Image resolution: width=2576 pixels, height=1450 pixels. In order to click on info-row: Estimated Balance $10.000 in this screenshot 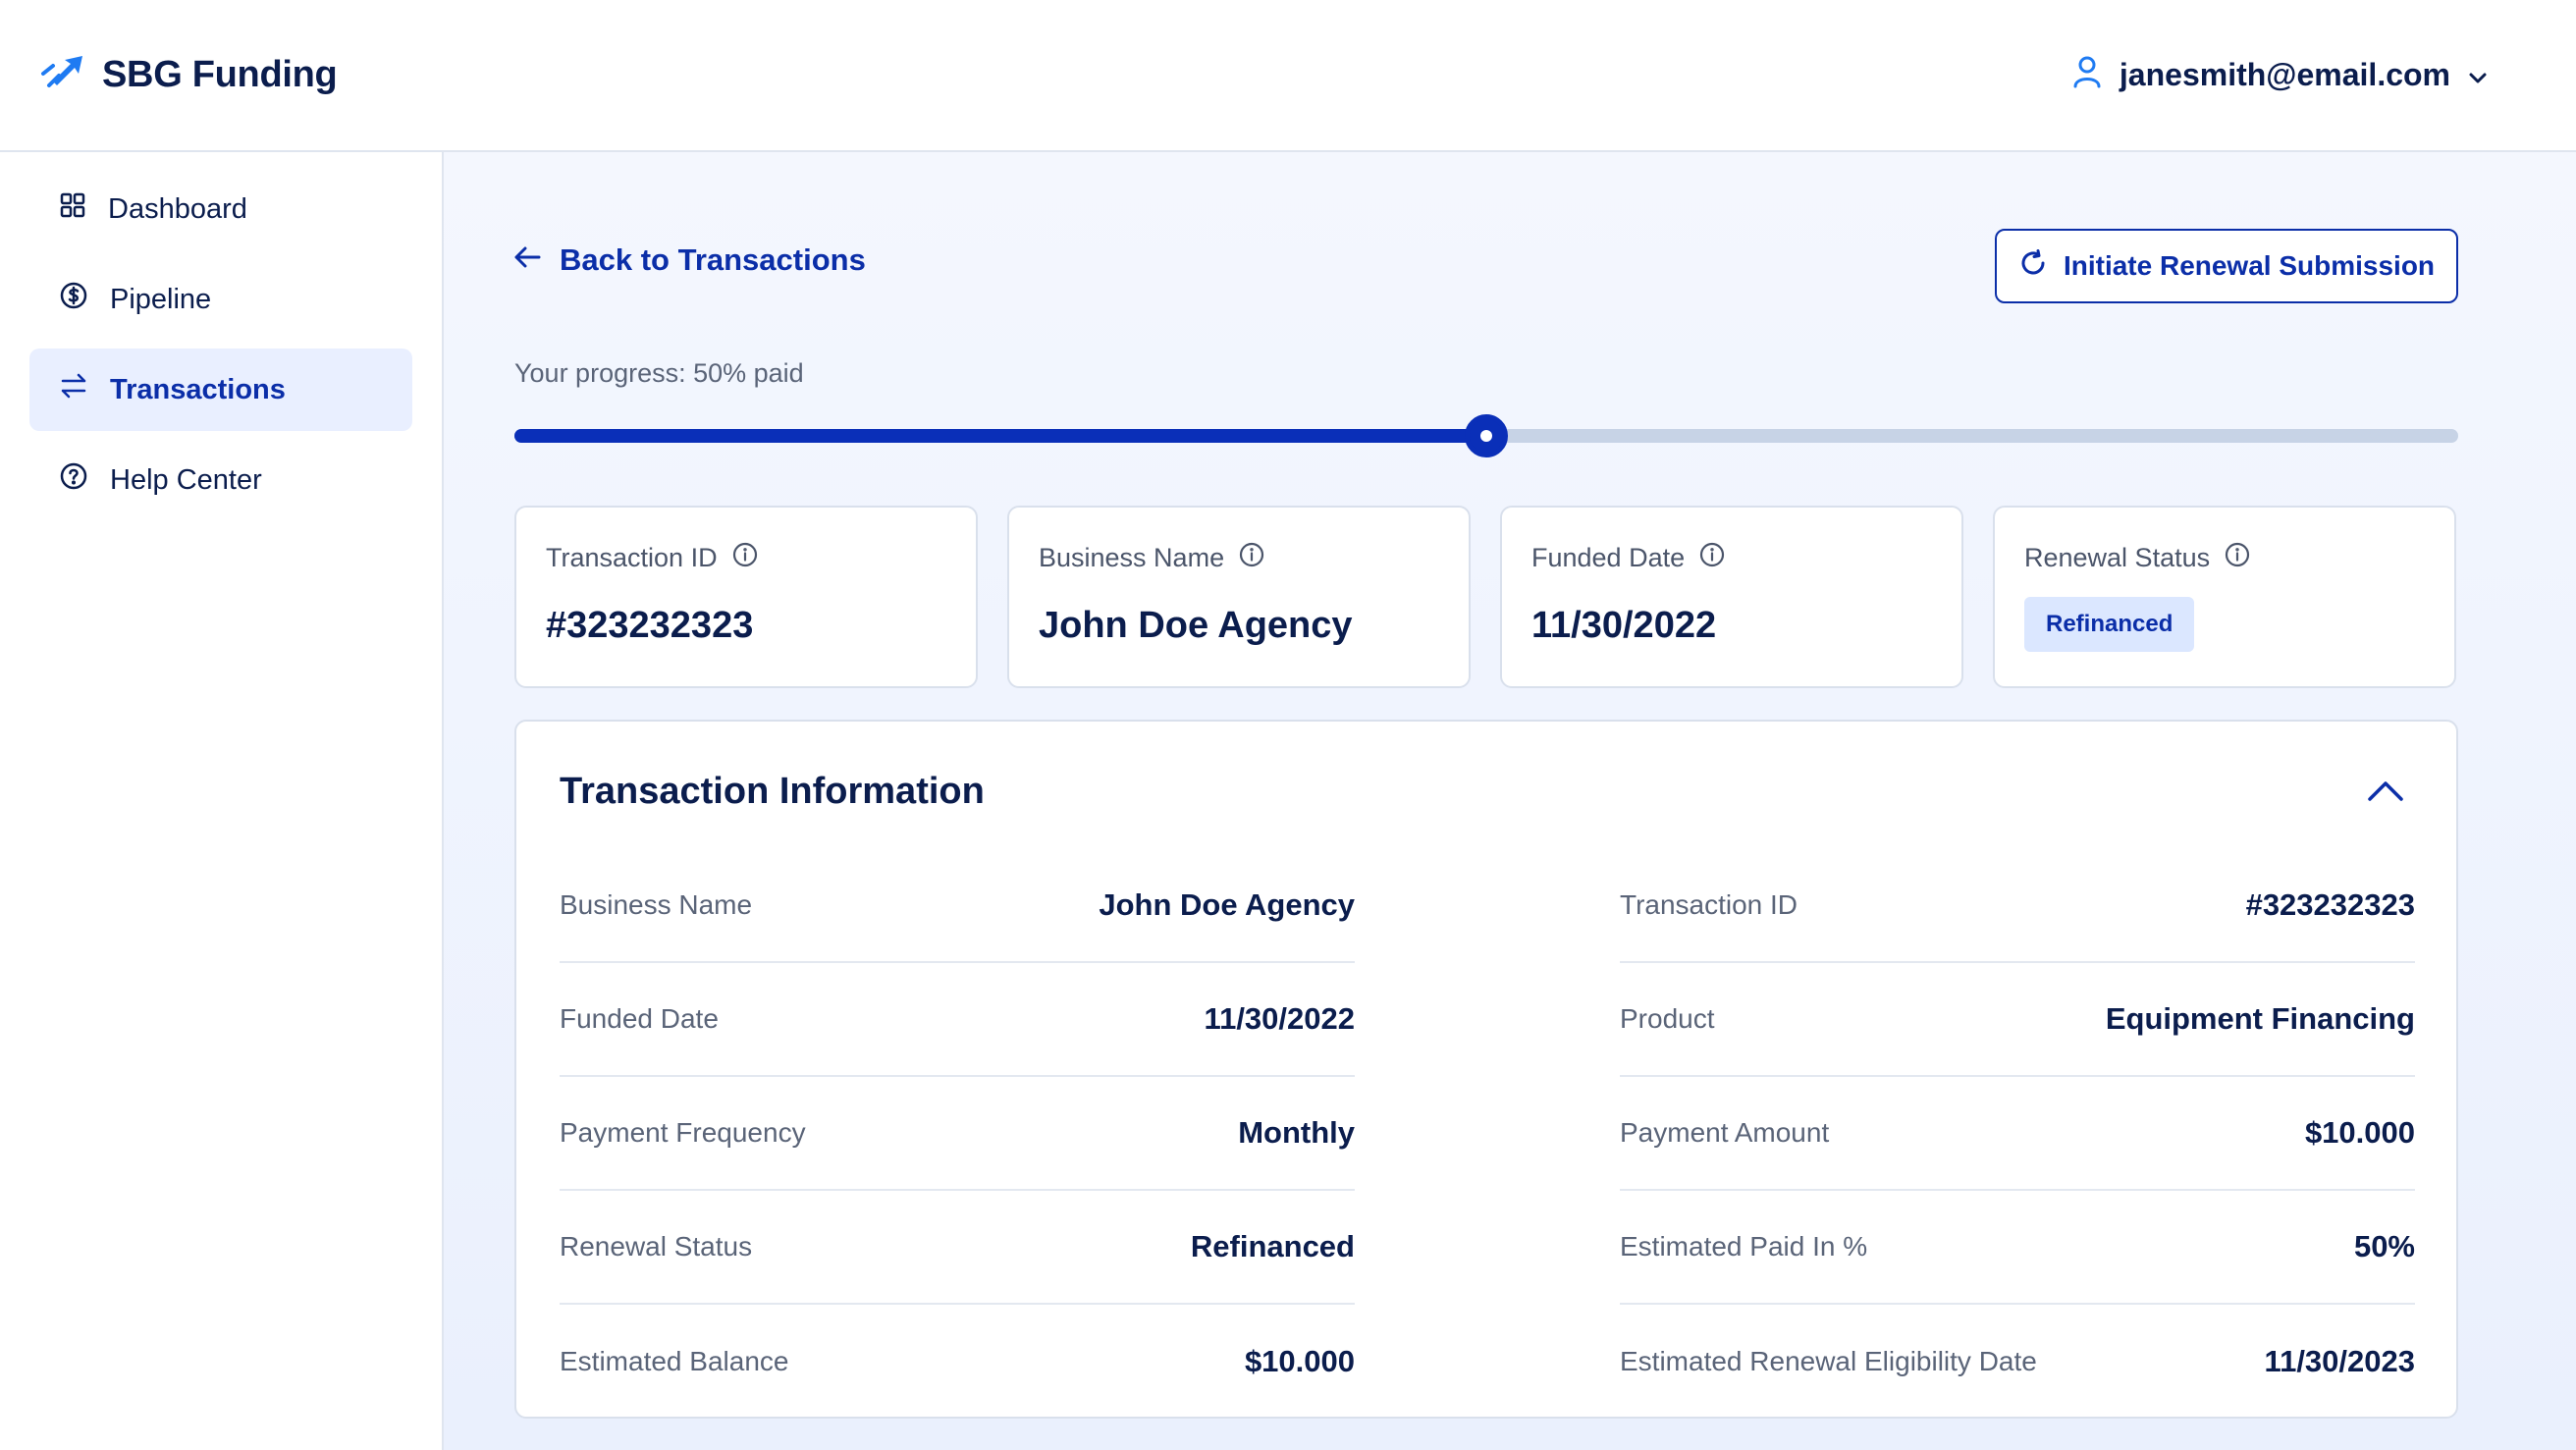, I will do `click(957, 1362)`.